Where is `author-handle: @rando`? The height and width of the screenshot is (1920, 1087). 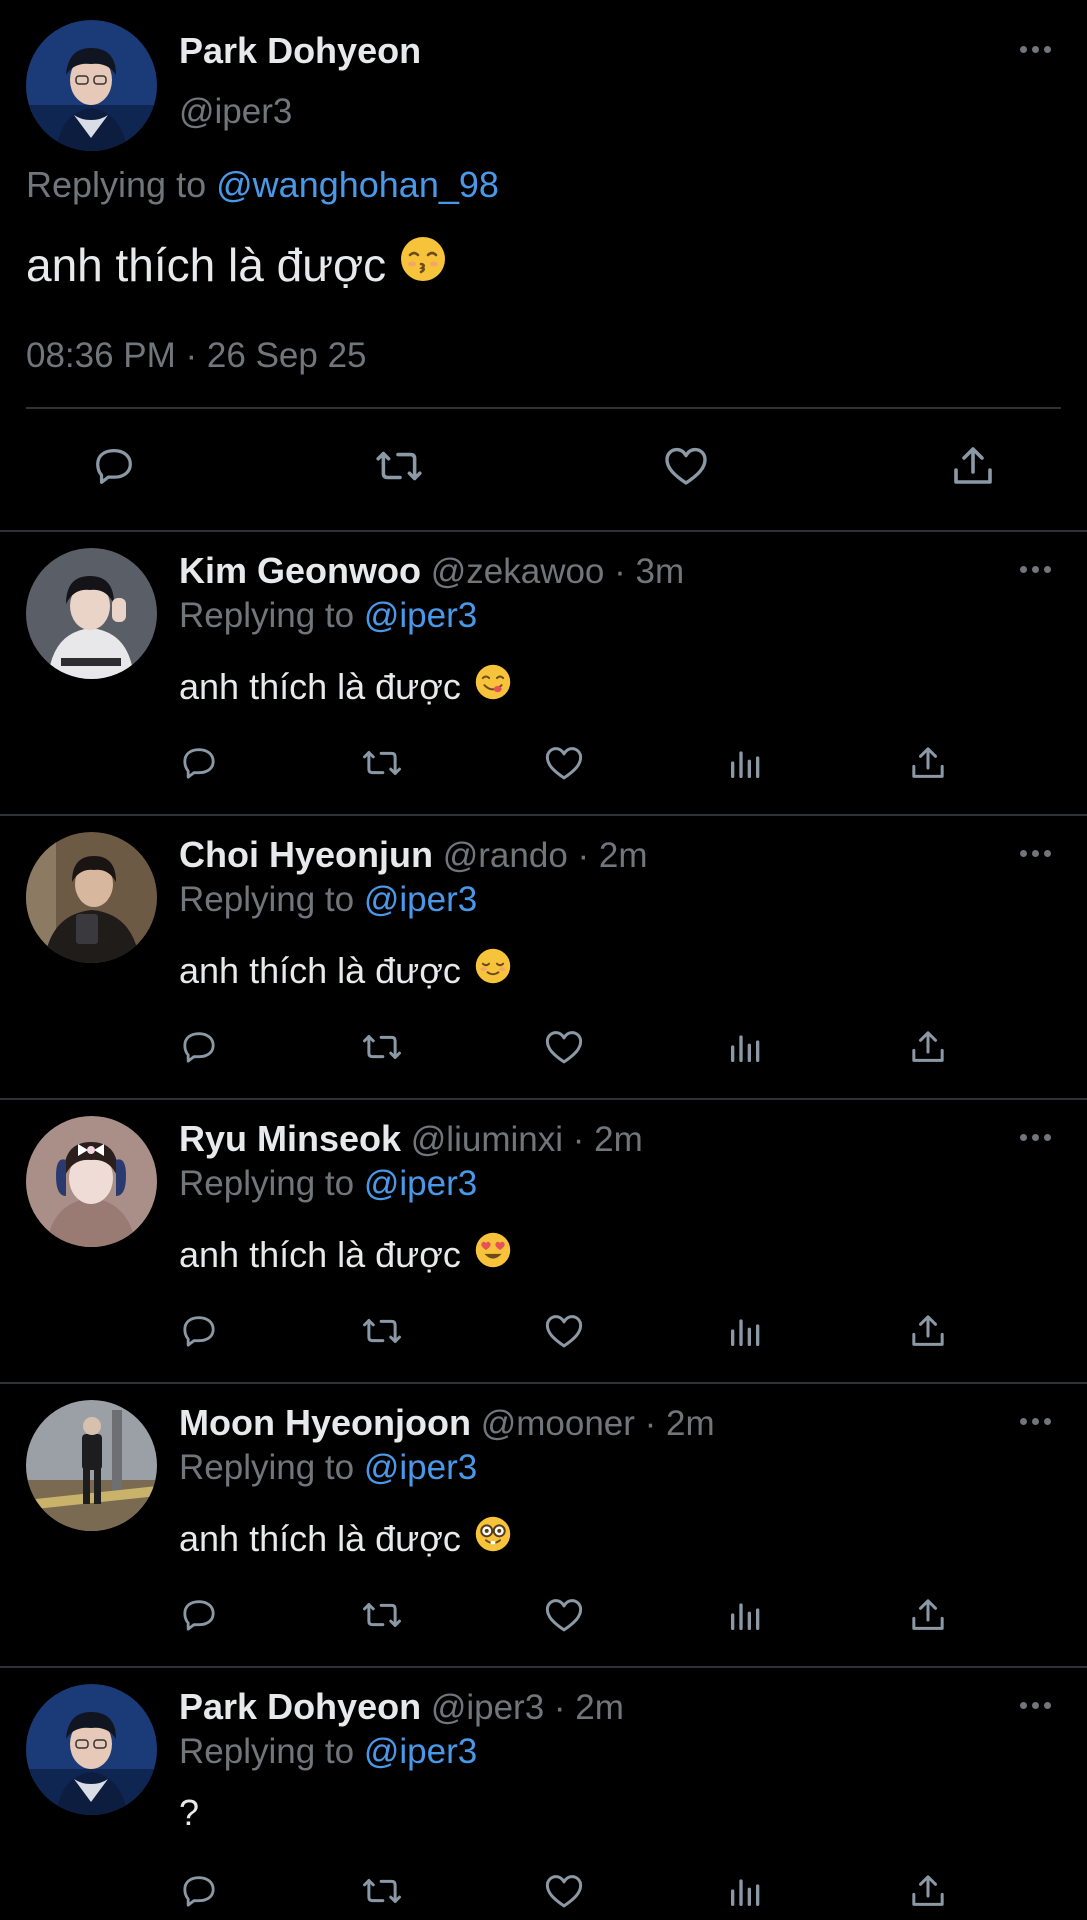
author-handle: @rando is located at coordinates (505, 855).